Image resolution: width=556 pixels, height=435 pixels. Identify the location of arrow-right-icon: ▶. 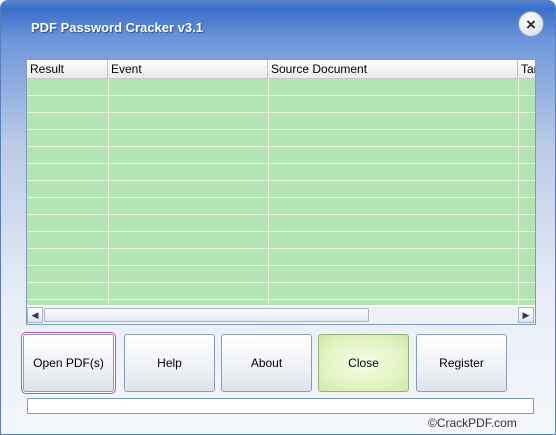
(526, 314).